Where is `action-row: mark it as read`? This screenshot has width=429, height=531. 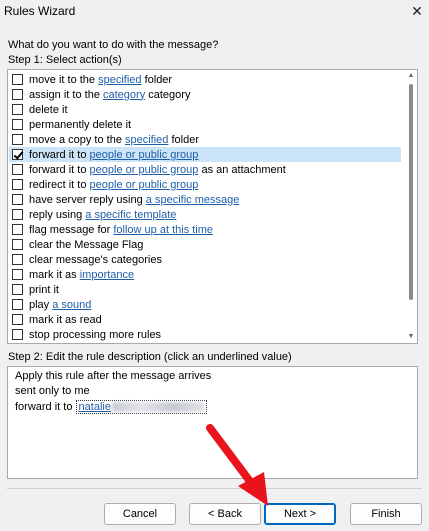
action-row: mark it as read is located at coordinates (205, 319).